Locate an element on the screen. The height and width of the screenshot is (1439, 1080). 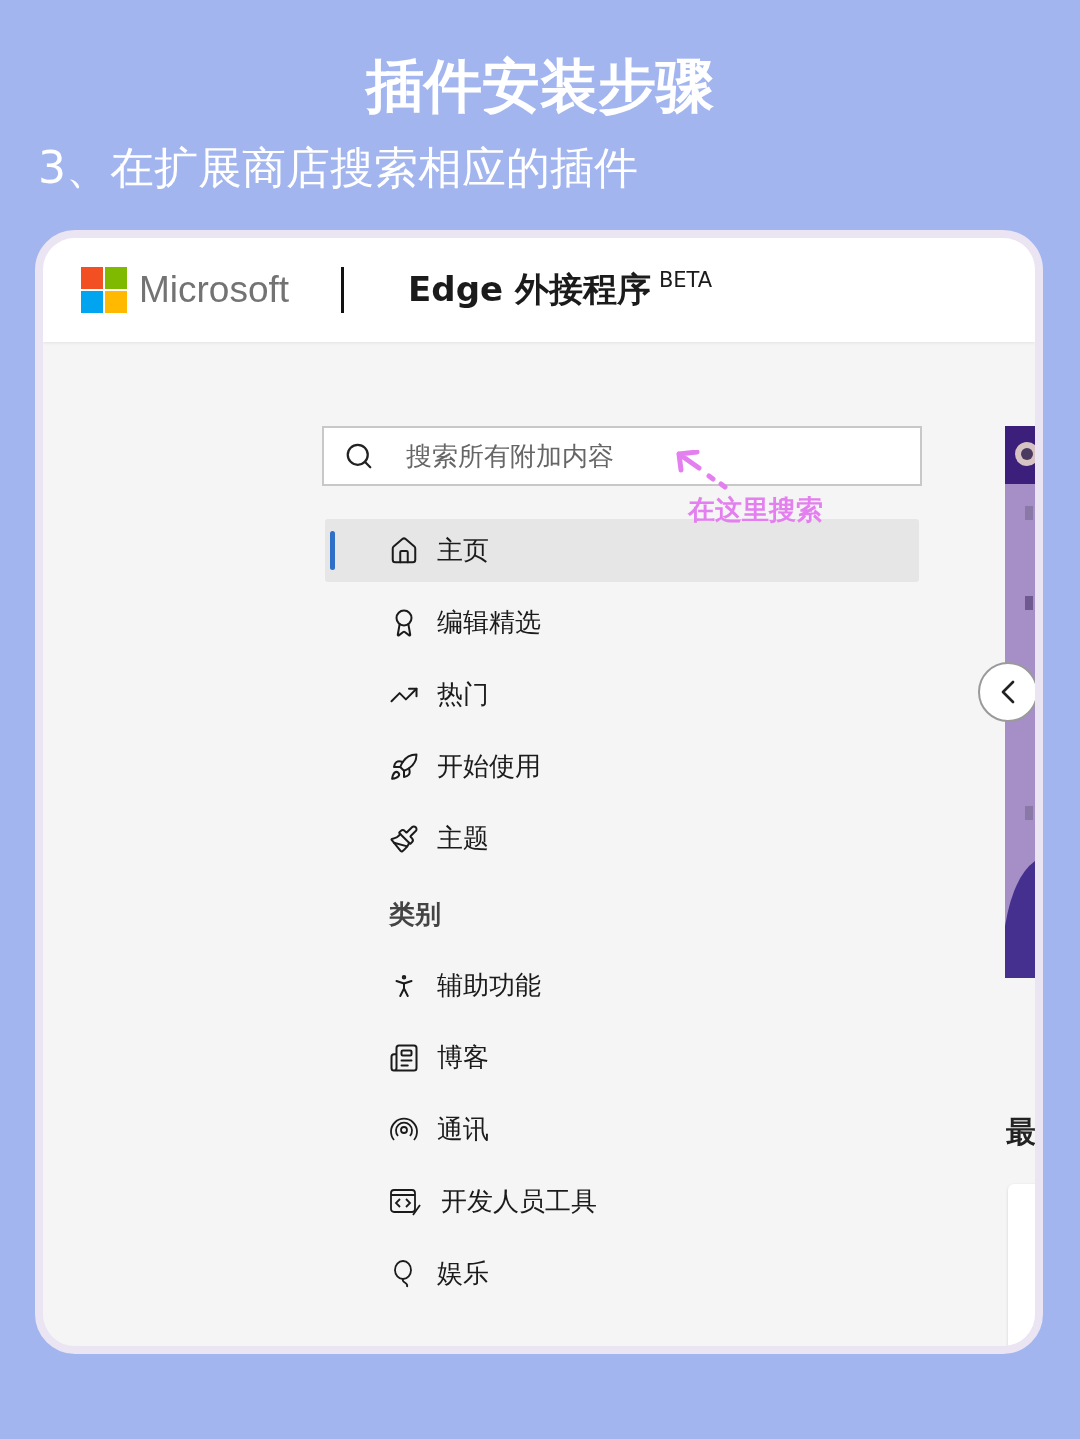
brand-name: Microsoft is located at coordinates (214, 290).